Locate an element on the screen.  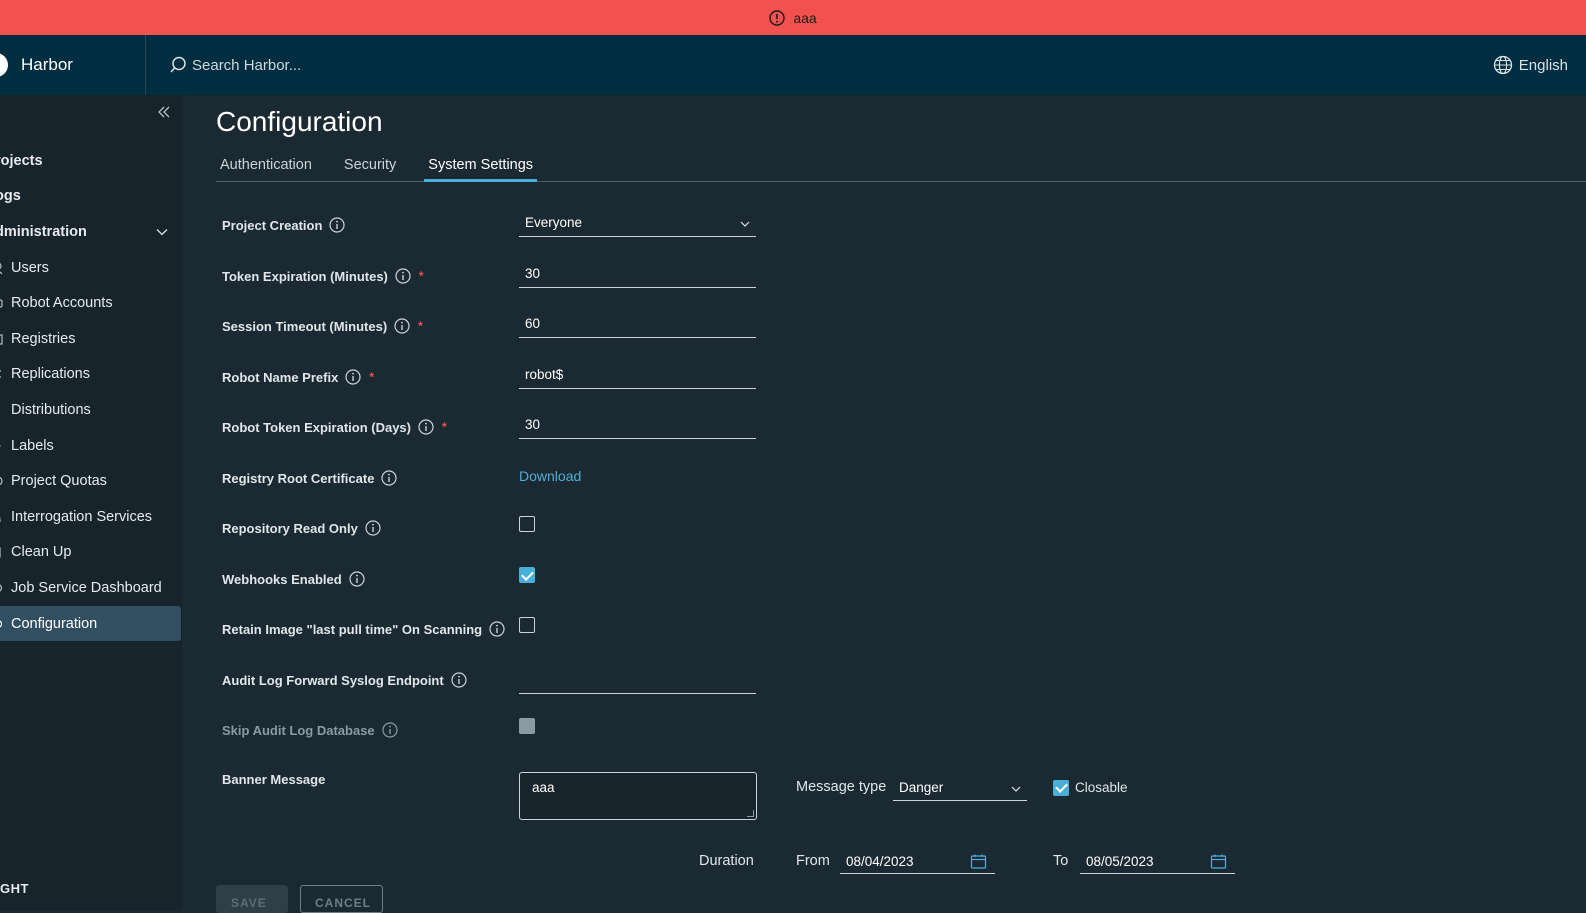
row-webhooks-enabled: Webhooks Enabled is located at coordinates (502, 588).